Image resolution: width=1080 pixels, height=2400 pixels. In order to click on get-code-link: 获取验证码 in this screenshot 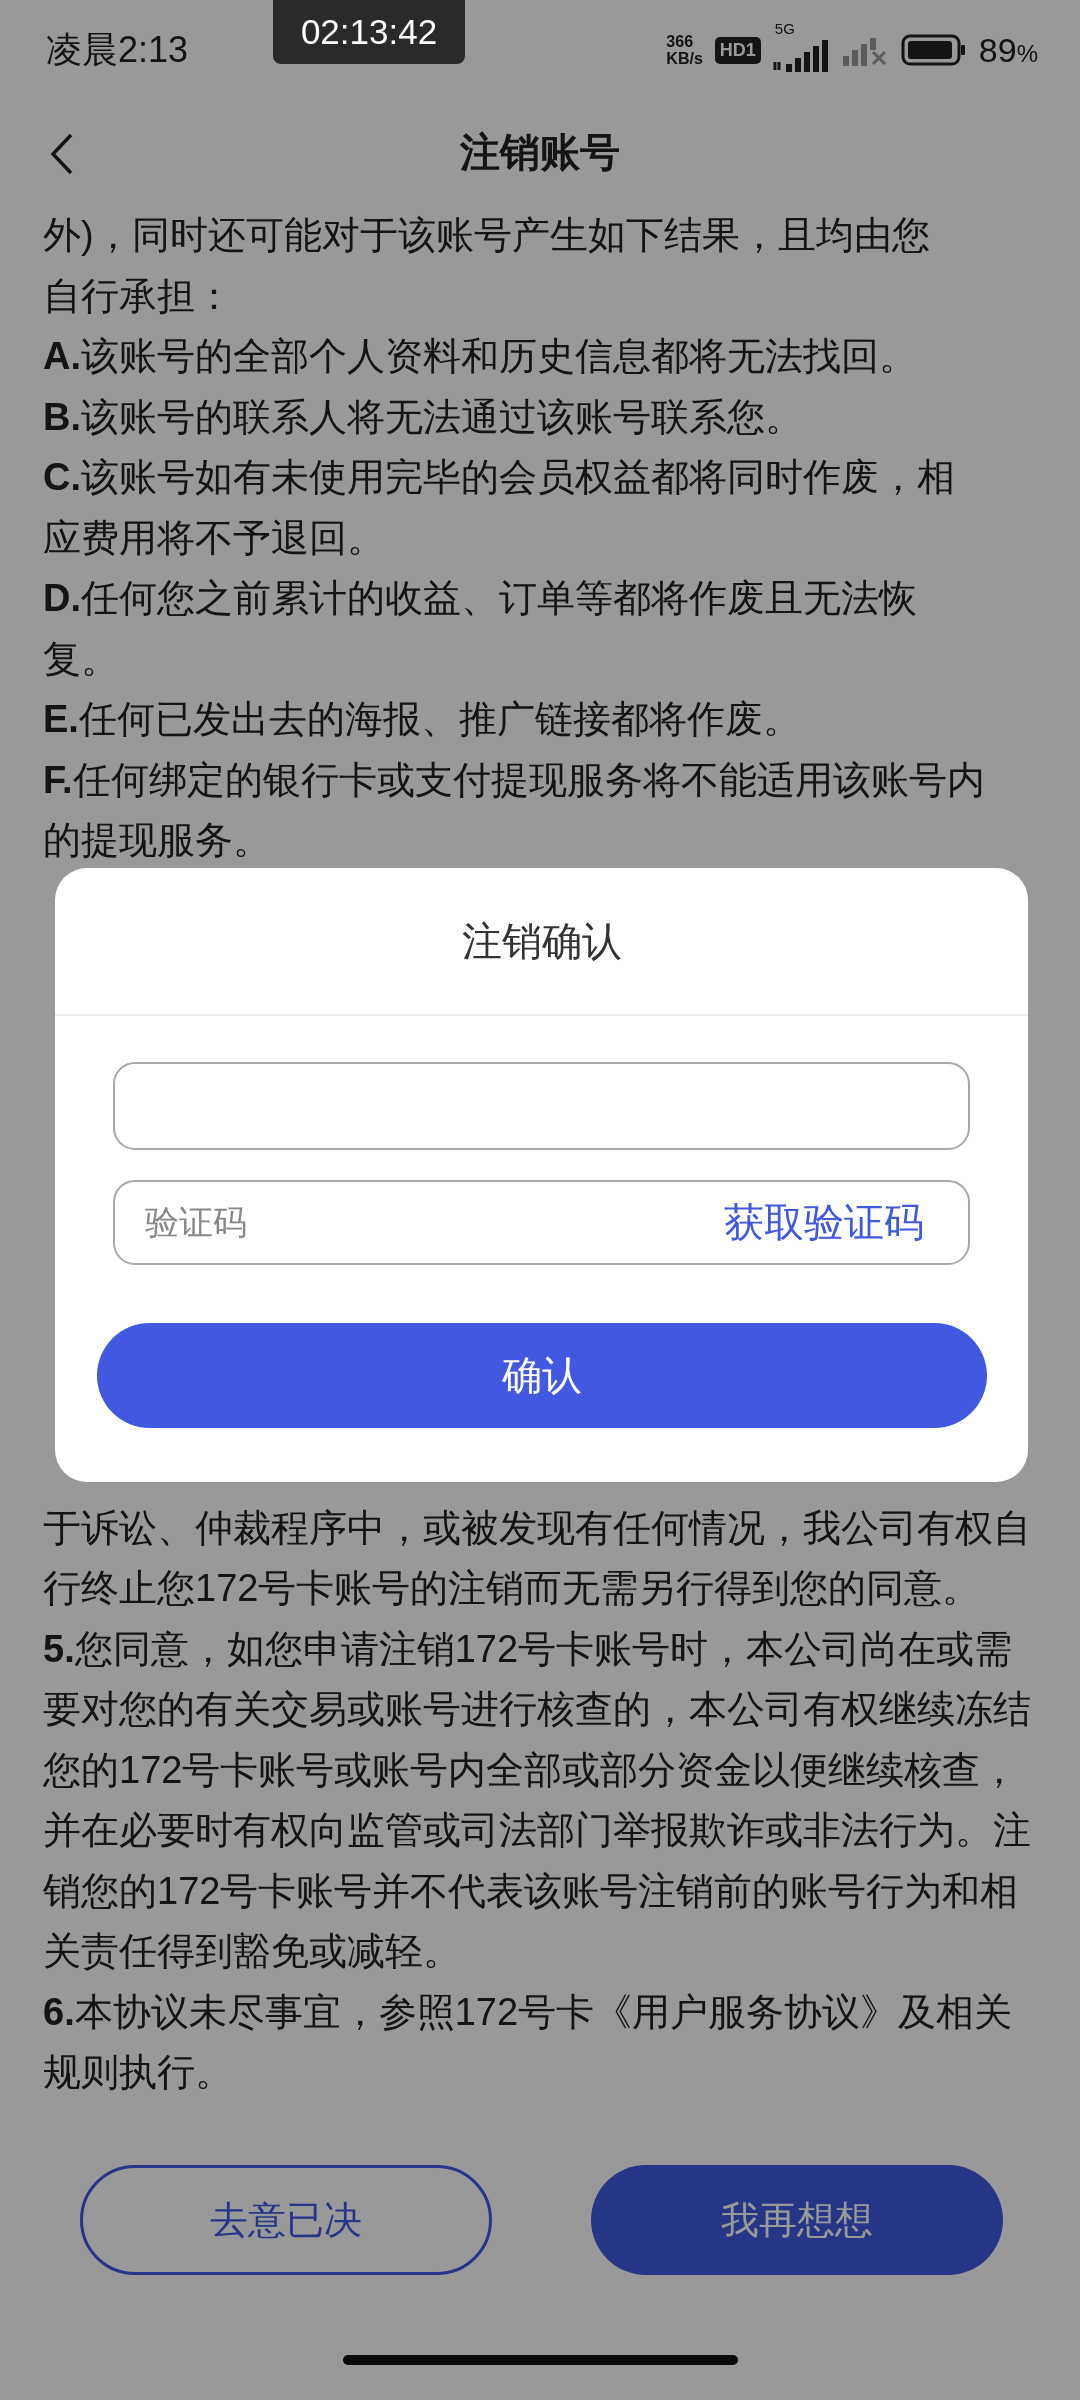, I will do `click(824, 1222)`.